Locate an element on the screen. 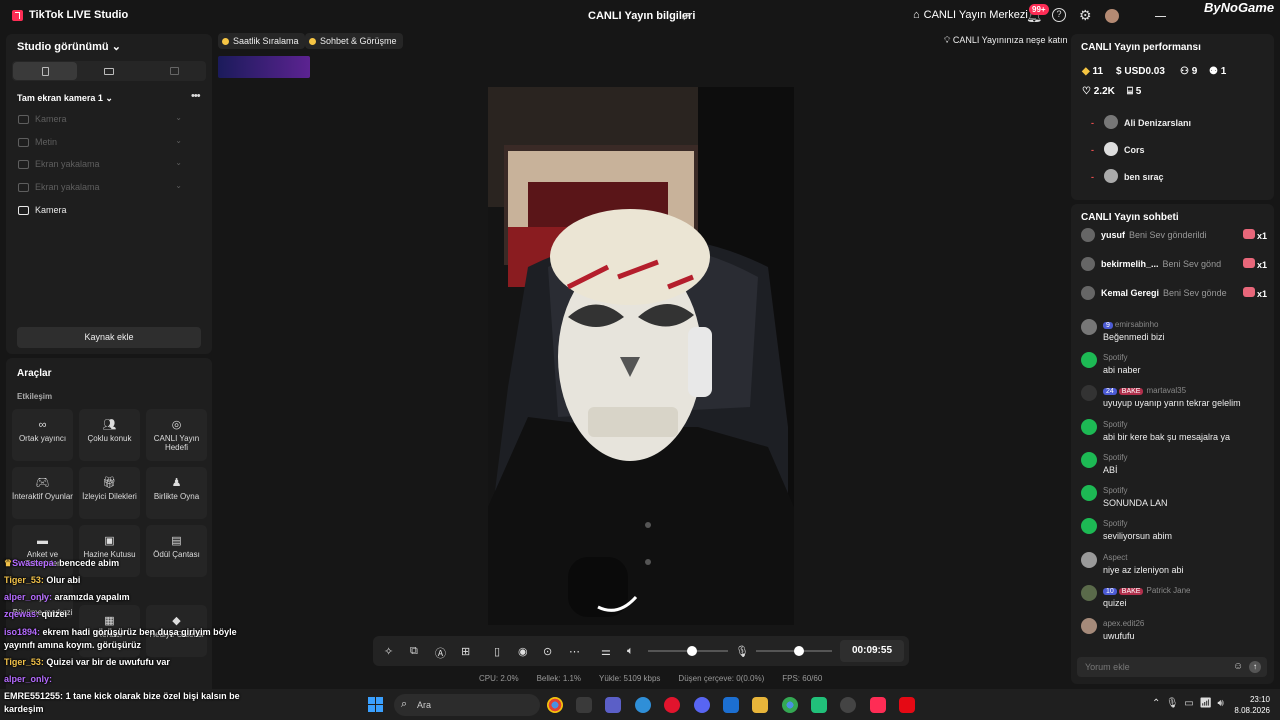 The image size is (1280, 720). tool-label: Ödül Çantası is located at coordinates (176, 554).